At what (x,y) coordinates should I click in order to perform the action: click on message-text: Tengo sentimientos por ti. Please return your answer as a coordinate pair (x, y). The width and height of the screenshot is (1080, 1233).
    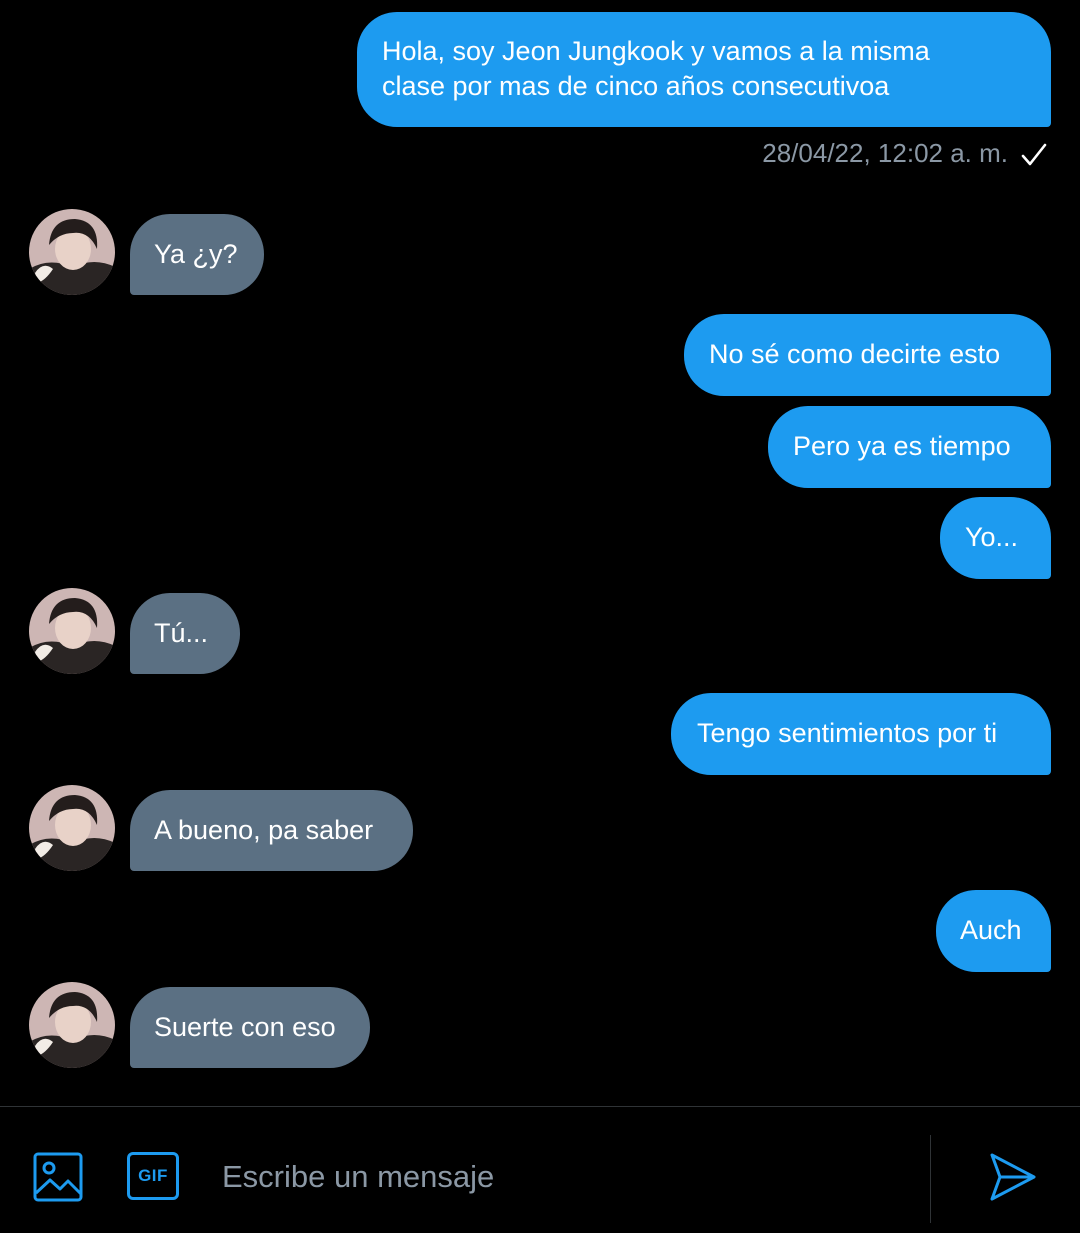
    Looking at the image, I should click on (847, 733).